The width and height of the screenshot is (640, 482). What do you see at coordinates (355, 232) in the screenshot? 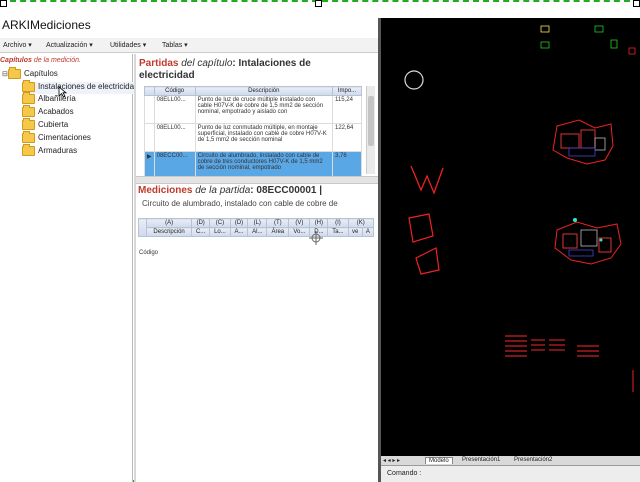
I see `col-ve: ve` at bounding box center [355, 232].